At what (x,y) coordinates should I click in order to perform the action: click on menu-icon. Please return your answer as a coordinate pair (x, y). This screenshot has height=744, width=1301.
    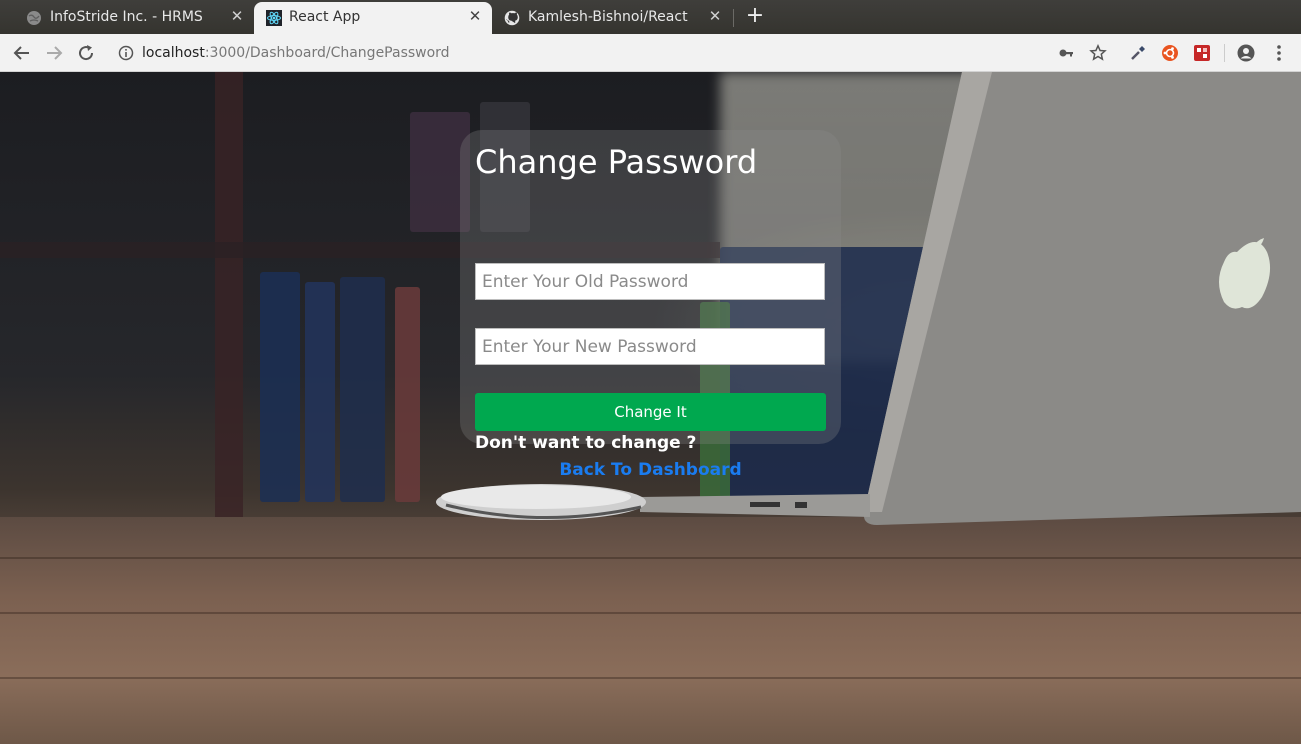
    Looking at the image, I should click on (1279, 53).